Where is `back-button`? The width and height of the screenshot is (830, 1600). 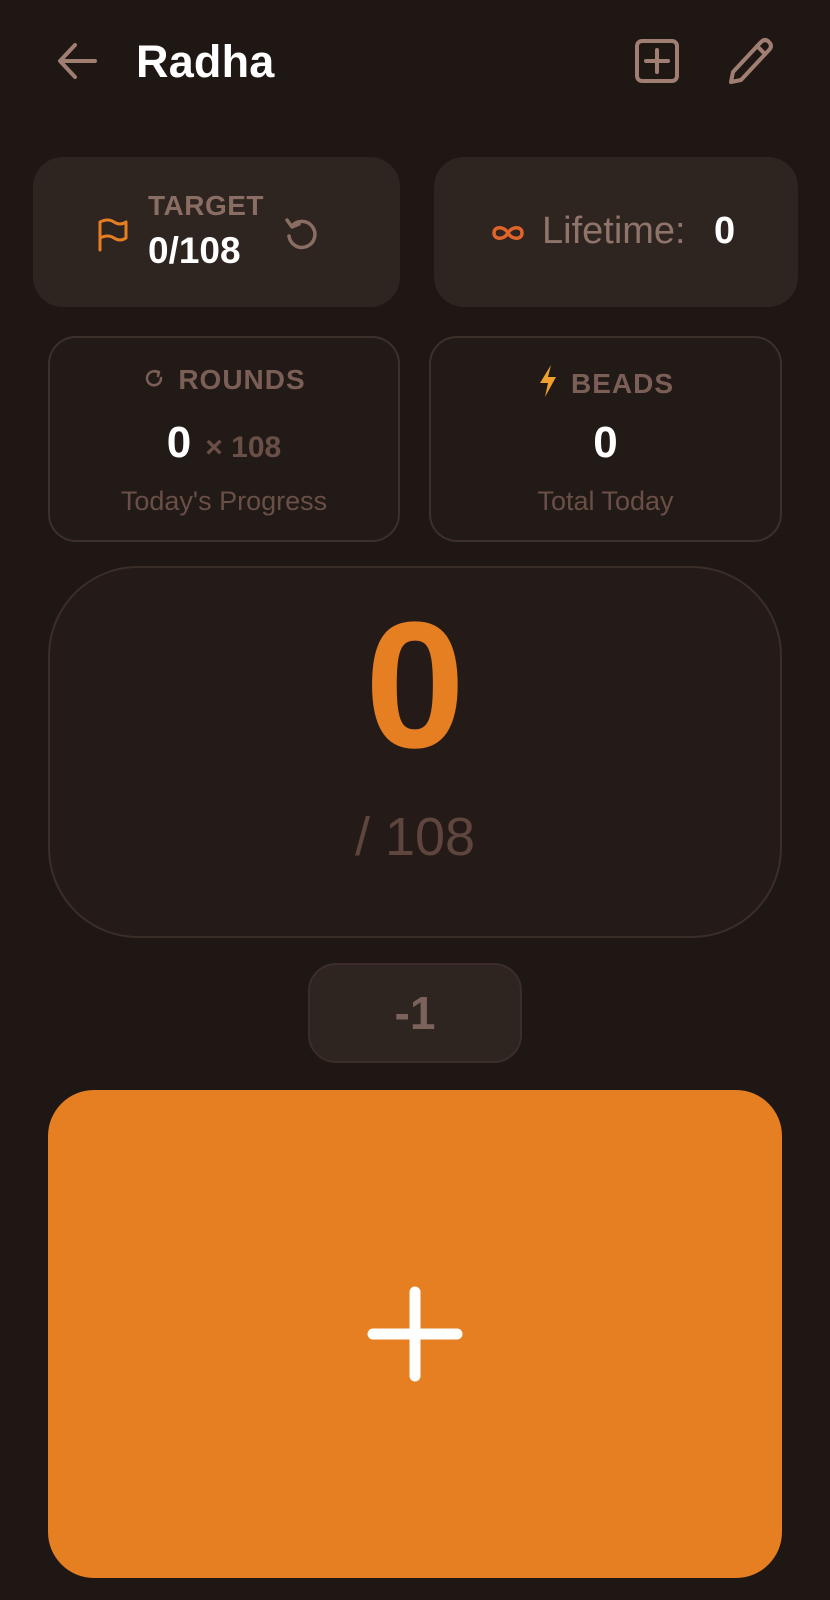 back-button is located at coordinates (77, 61).